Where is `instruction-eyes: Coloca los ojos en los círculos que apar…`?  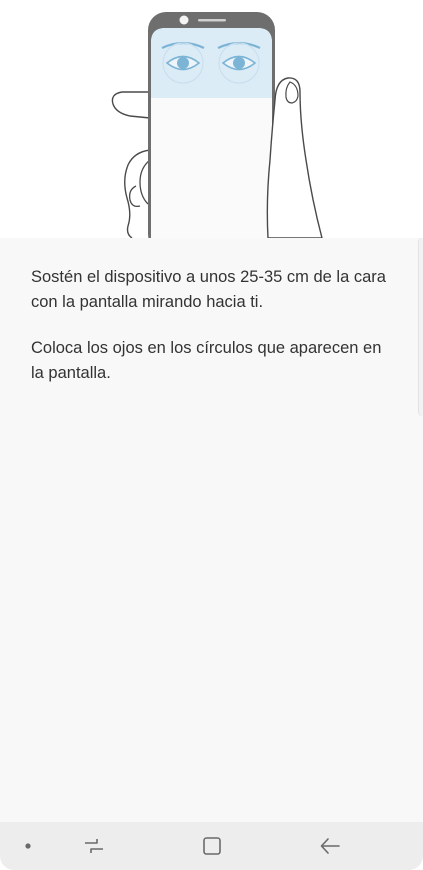 instruction-eyes: Coloca los ojos en los círculos que apar… is located at coordinates (206, 360).